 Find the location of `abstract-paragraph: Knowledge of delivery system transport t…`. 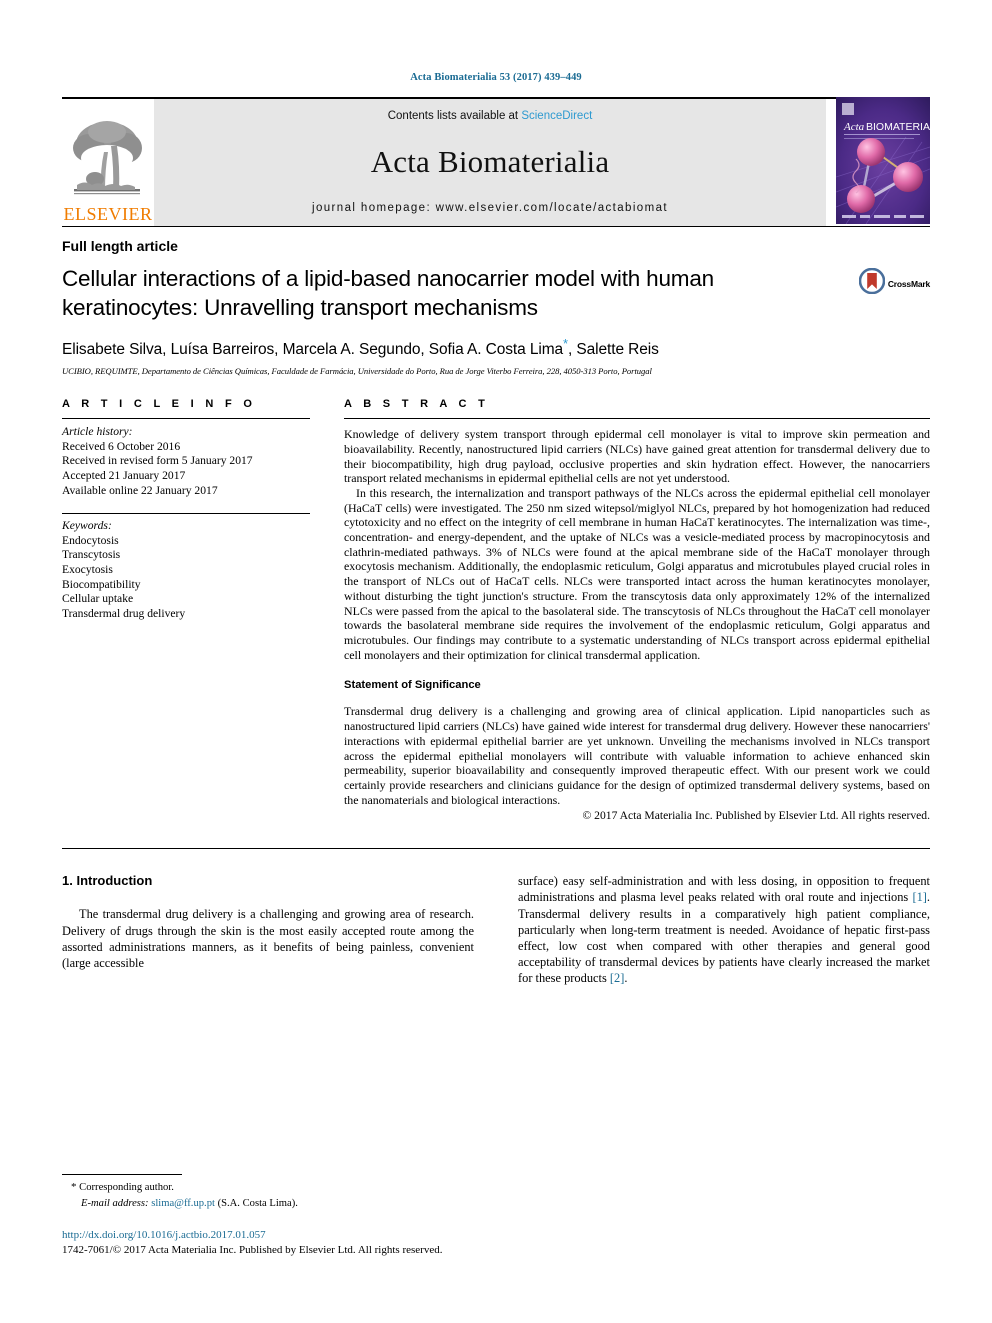

abstract-paragraph: Knowledge of delivery system transport t… is located at coordinates (637, 456).